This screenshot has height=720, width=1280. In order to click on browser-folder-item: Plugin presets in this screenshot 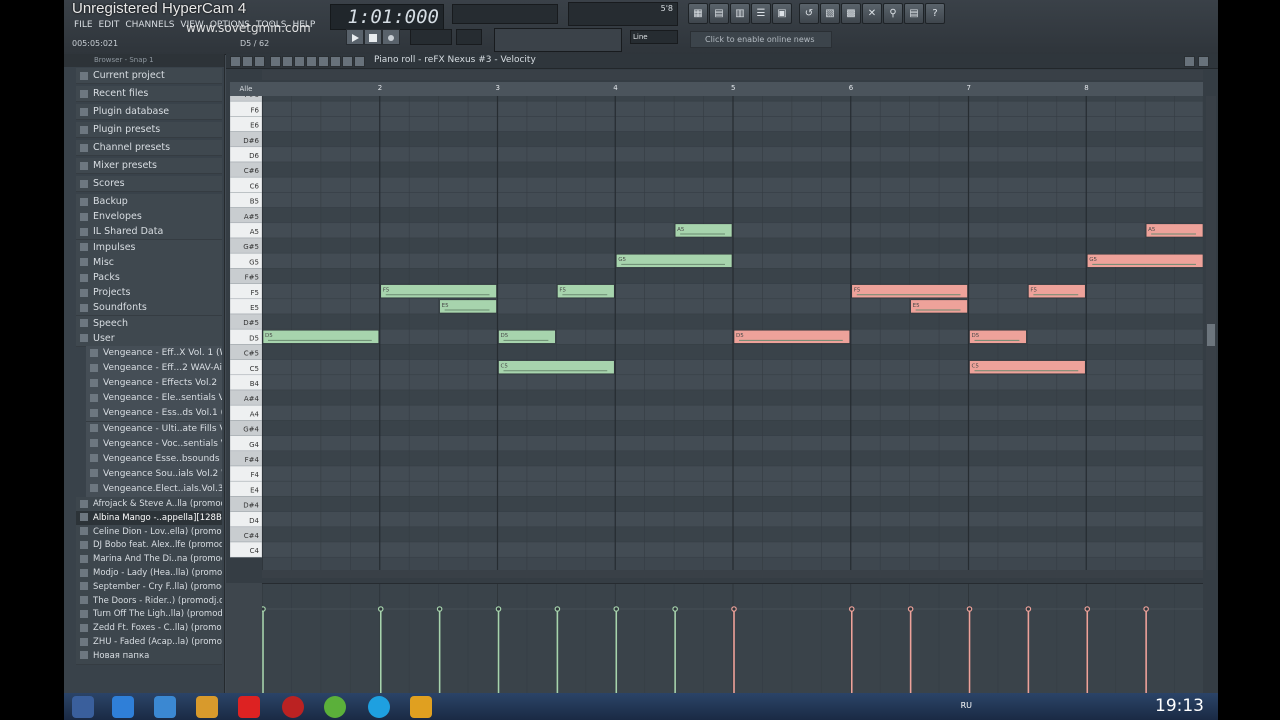, I will do `click(149, 130)`.